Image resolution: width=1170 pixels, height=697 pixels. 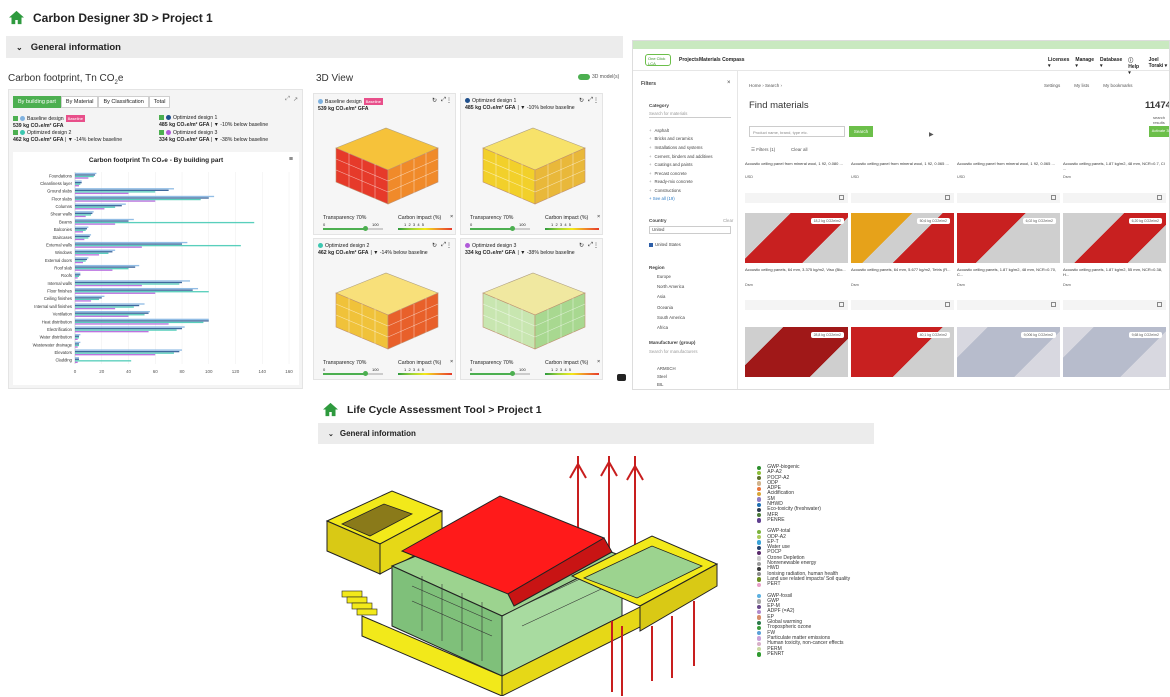 I want to click on manufacturer-item: BIL, so click(x=662, y=385).